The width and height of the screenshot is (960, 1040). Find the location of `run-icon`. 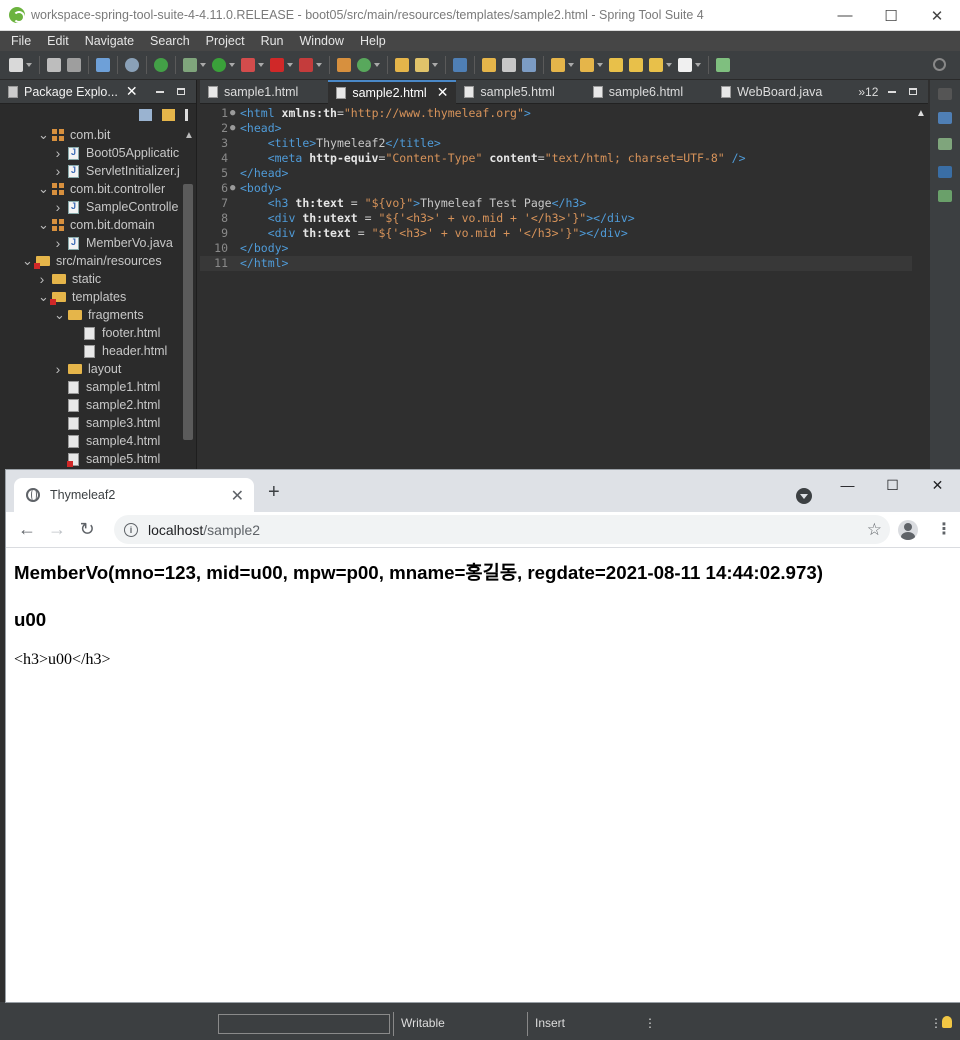

run-icon is located at coordinates (219, 65).